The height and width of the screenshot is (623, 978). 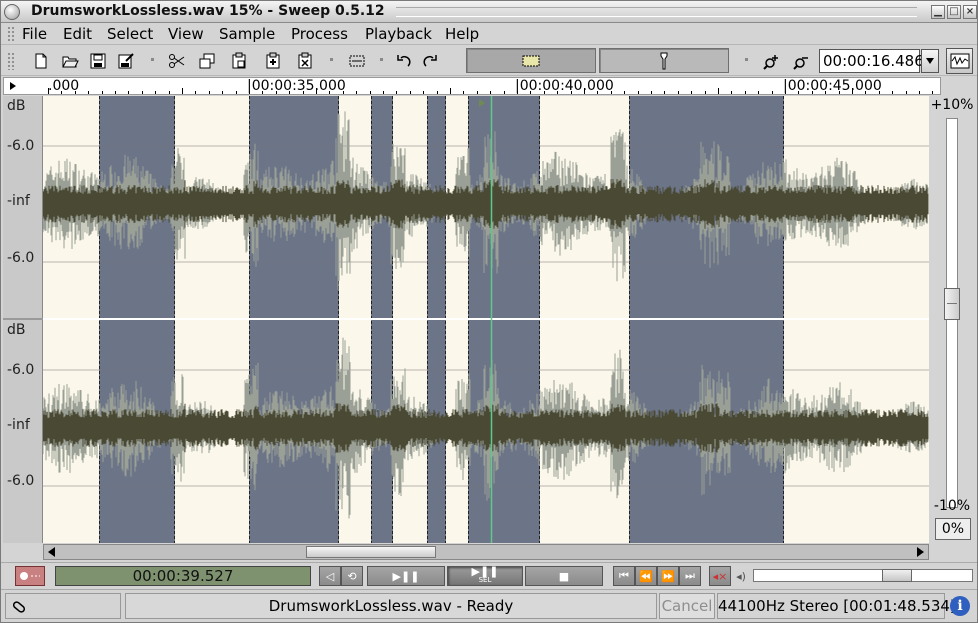 I want to click on ruler-arrow-icon, so click(x=13, y=86).